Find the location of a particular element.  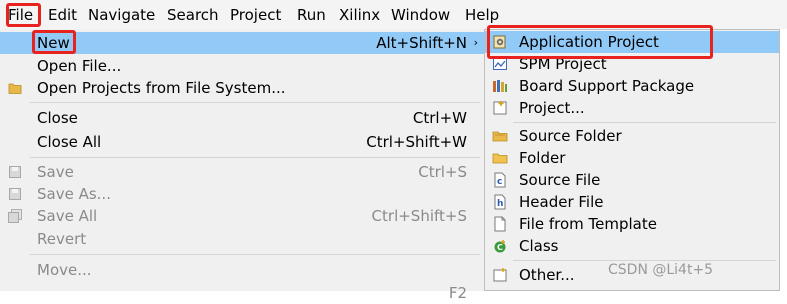

source-folder-icon is located at coordinates (500, 136).